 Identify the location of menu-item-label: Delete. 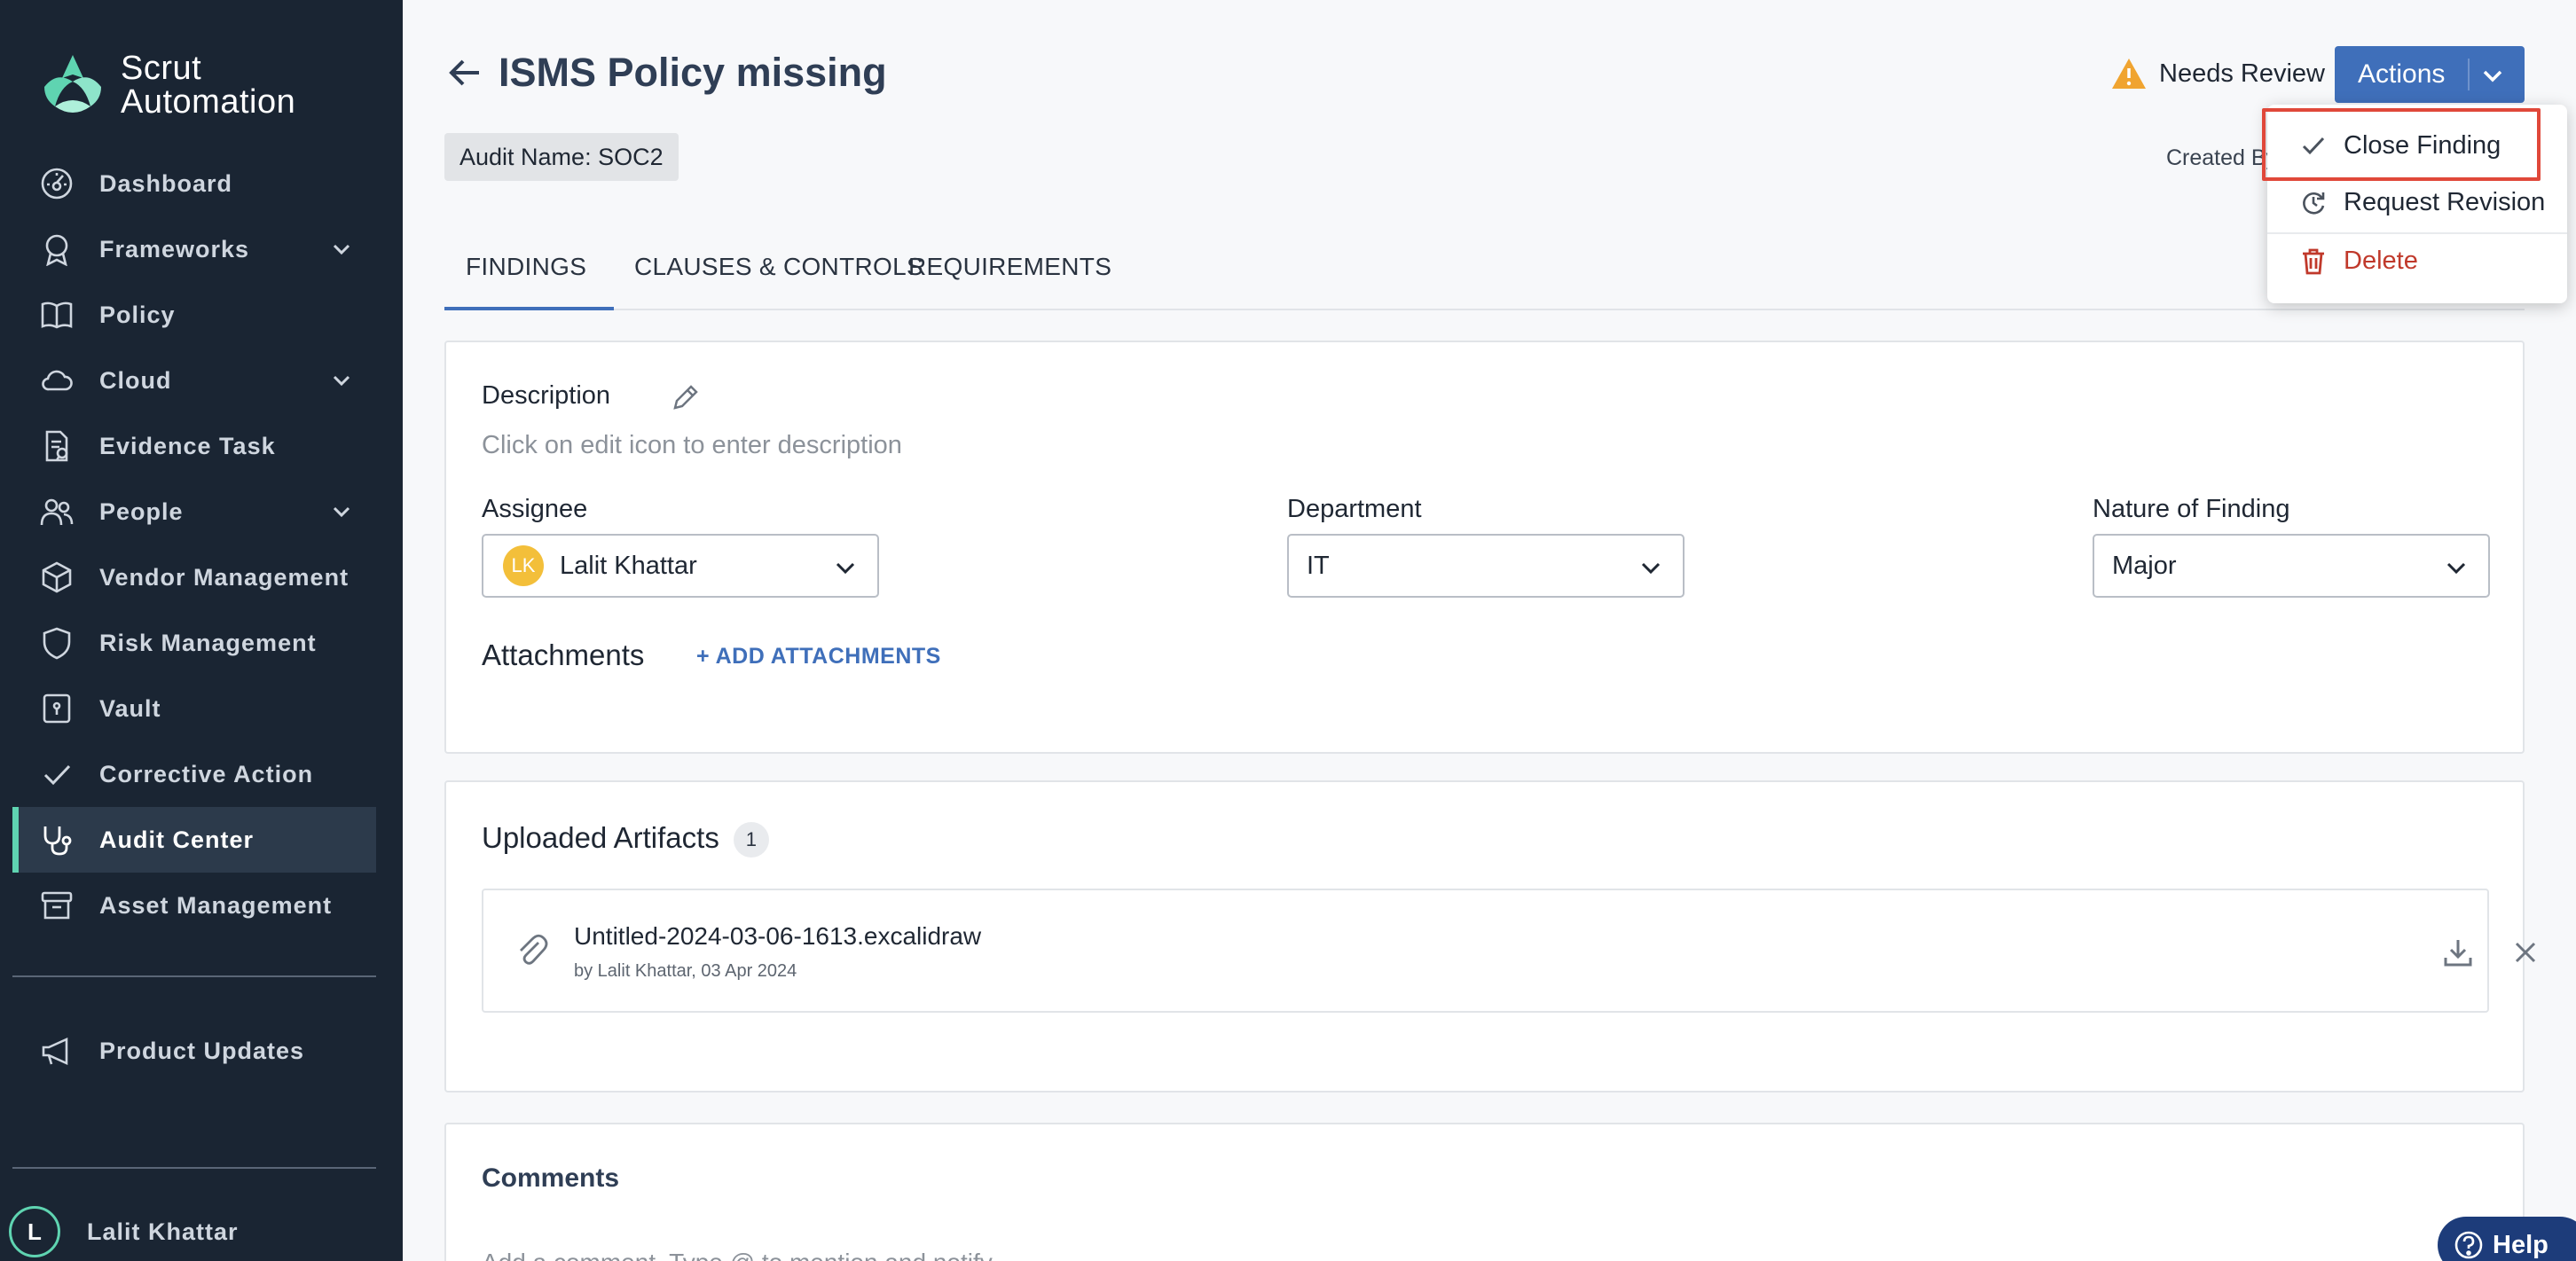
(2381, 260).